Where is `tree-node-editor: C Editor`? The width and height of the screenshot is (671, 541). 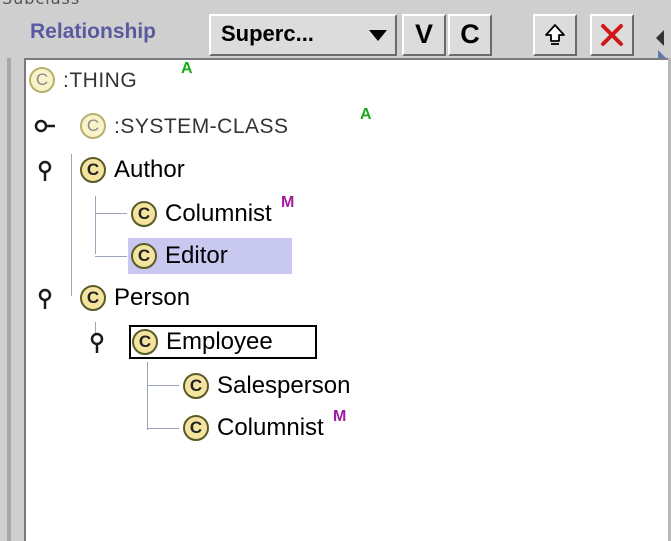
tree-node-editor: C Editor is located at coordinates (210, 256).